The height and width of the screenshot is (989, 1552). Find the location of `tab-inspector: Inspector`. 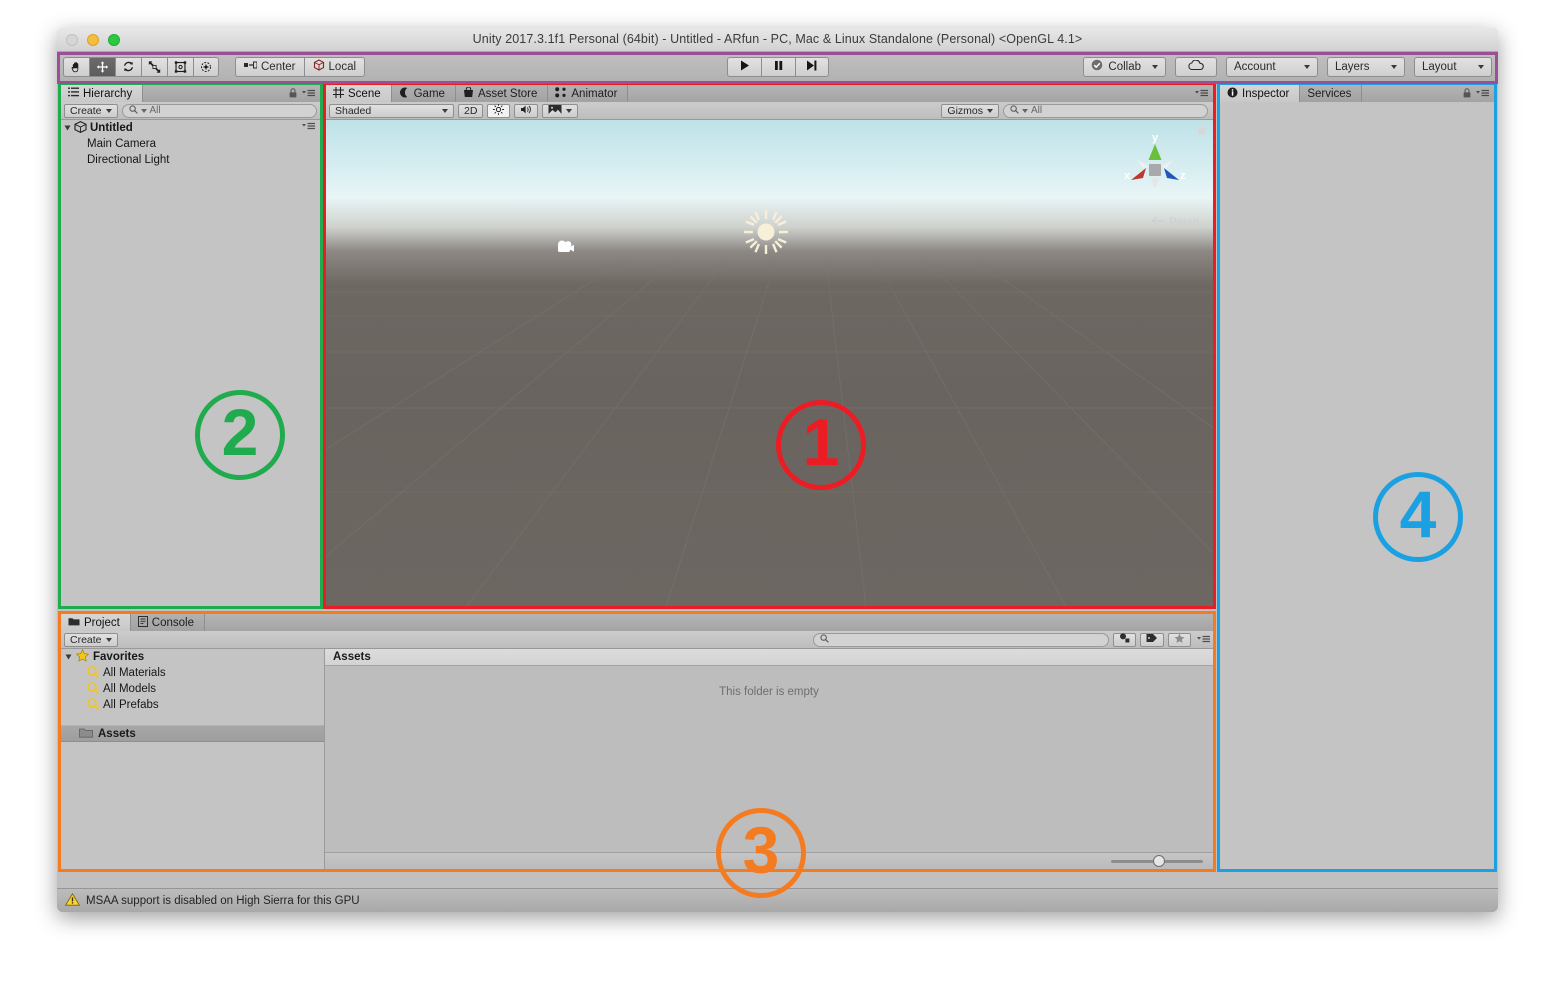

tab-inspector: Inspector is located at coordinates (1260, 93).